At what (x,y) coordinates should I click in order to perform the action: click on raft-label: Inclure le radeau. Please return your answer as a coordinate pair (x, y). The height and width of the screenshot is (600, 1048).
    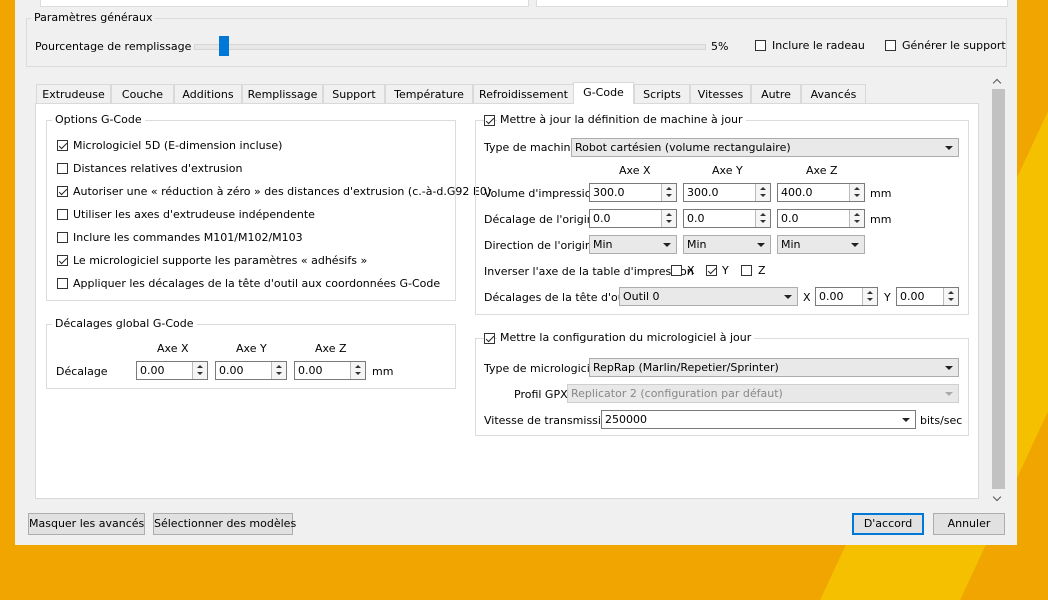
    Looking at the image, I should click on (818, 45).